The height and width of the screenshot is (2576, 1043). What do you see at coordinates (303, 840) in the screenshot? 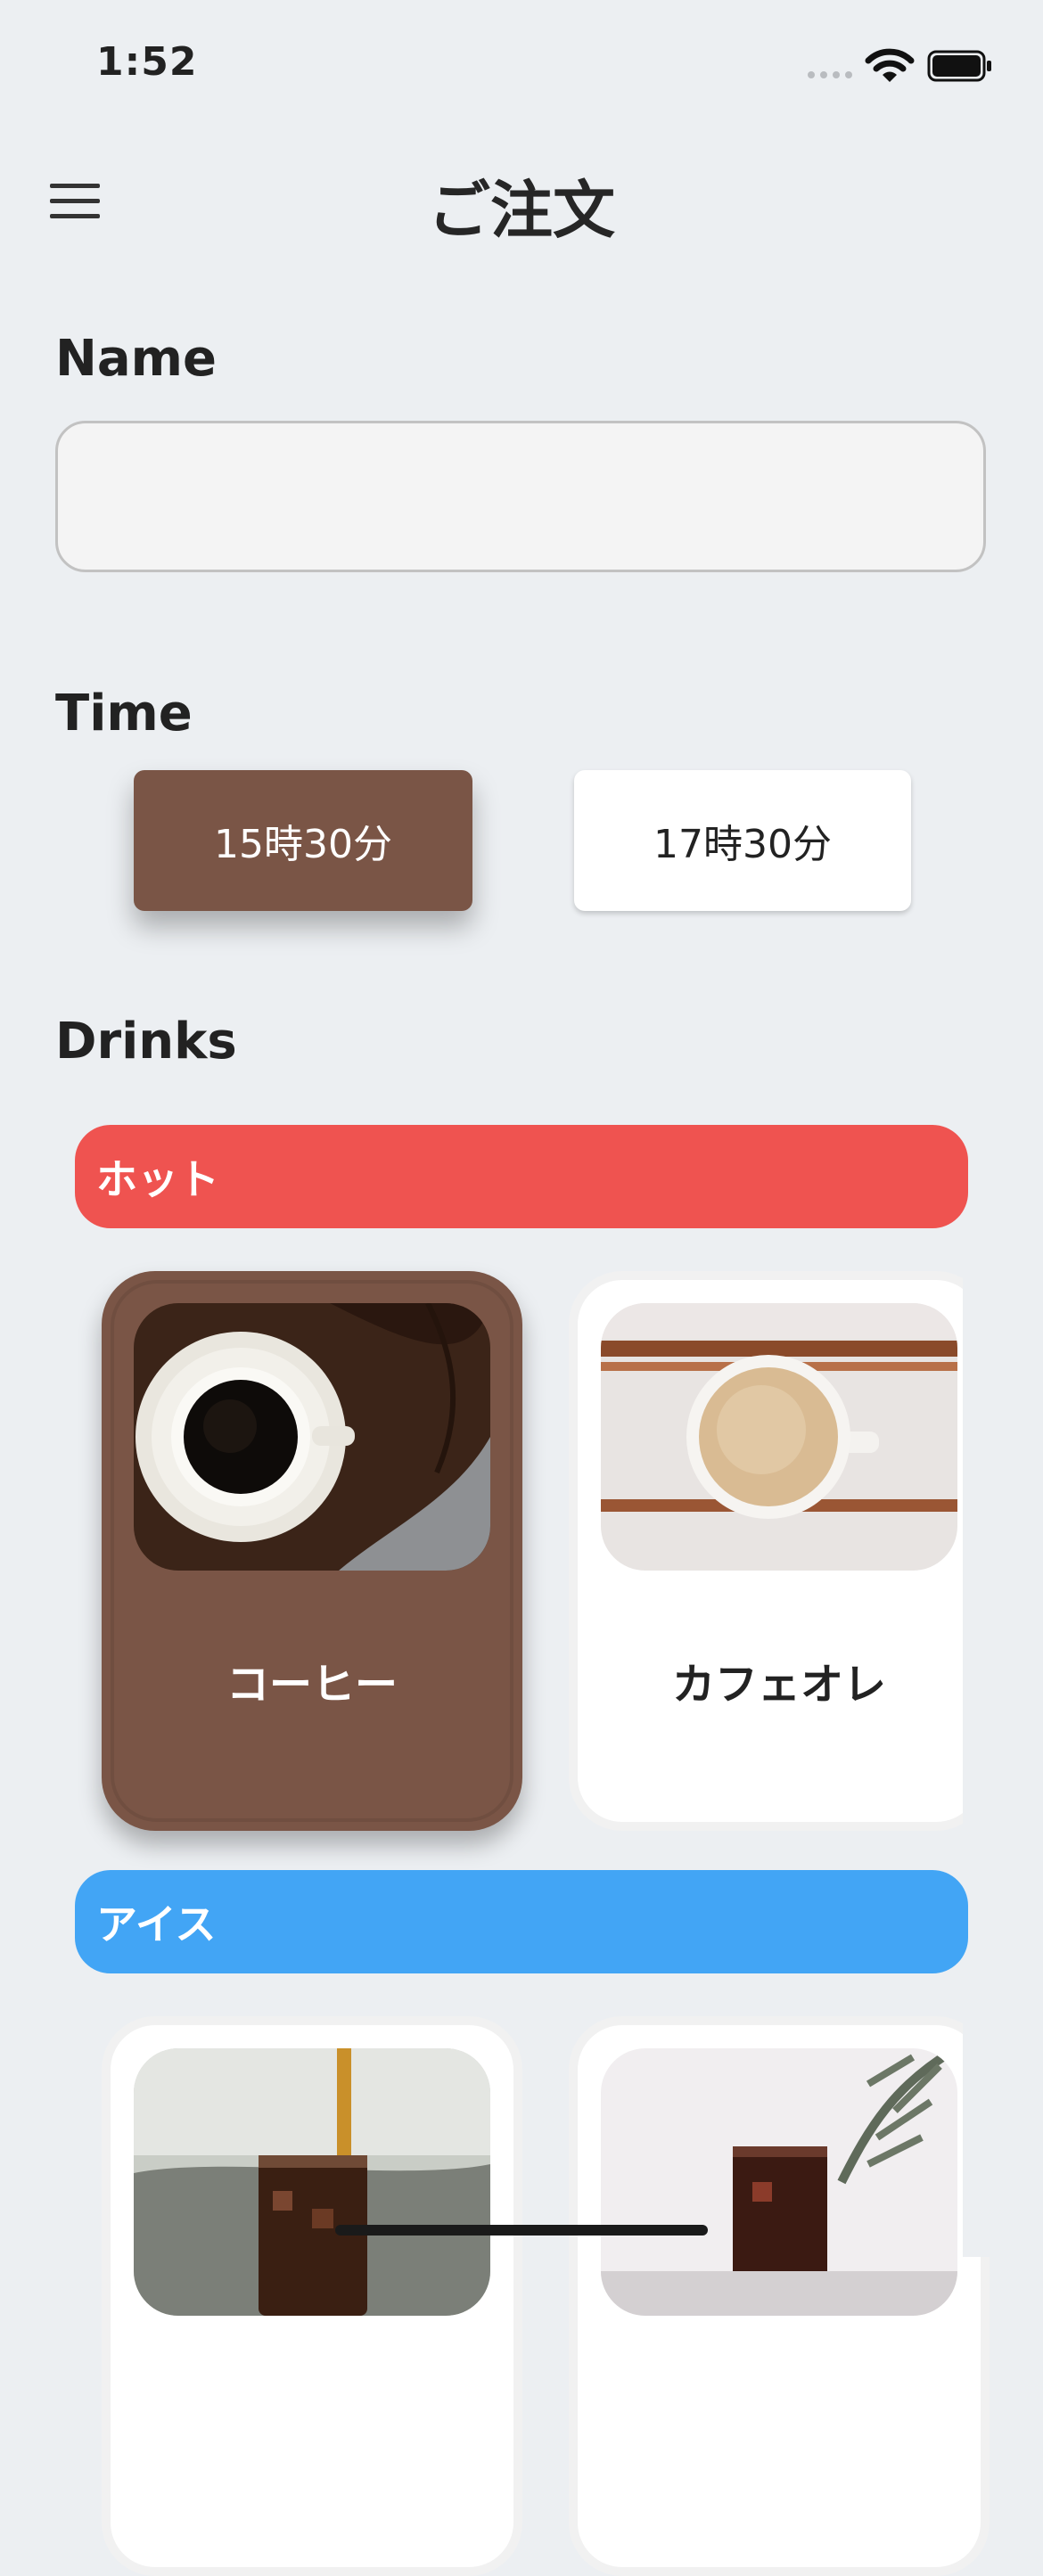
I see `time-option-1530: 15時30分` at bounding box center [303, 840].